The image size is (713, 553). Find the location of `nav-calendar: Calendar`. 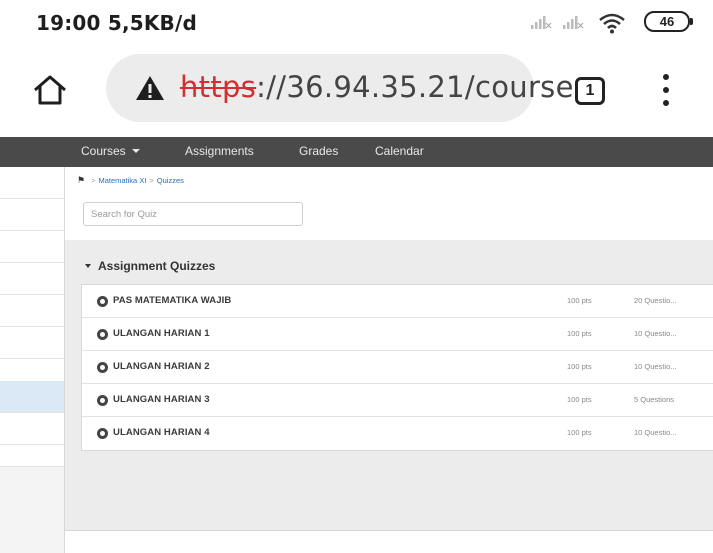

nav-calendar: Calendar is located at coordinates (399, 151).